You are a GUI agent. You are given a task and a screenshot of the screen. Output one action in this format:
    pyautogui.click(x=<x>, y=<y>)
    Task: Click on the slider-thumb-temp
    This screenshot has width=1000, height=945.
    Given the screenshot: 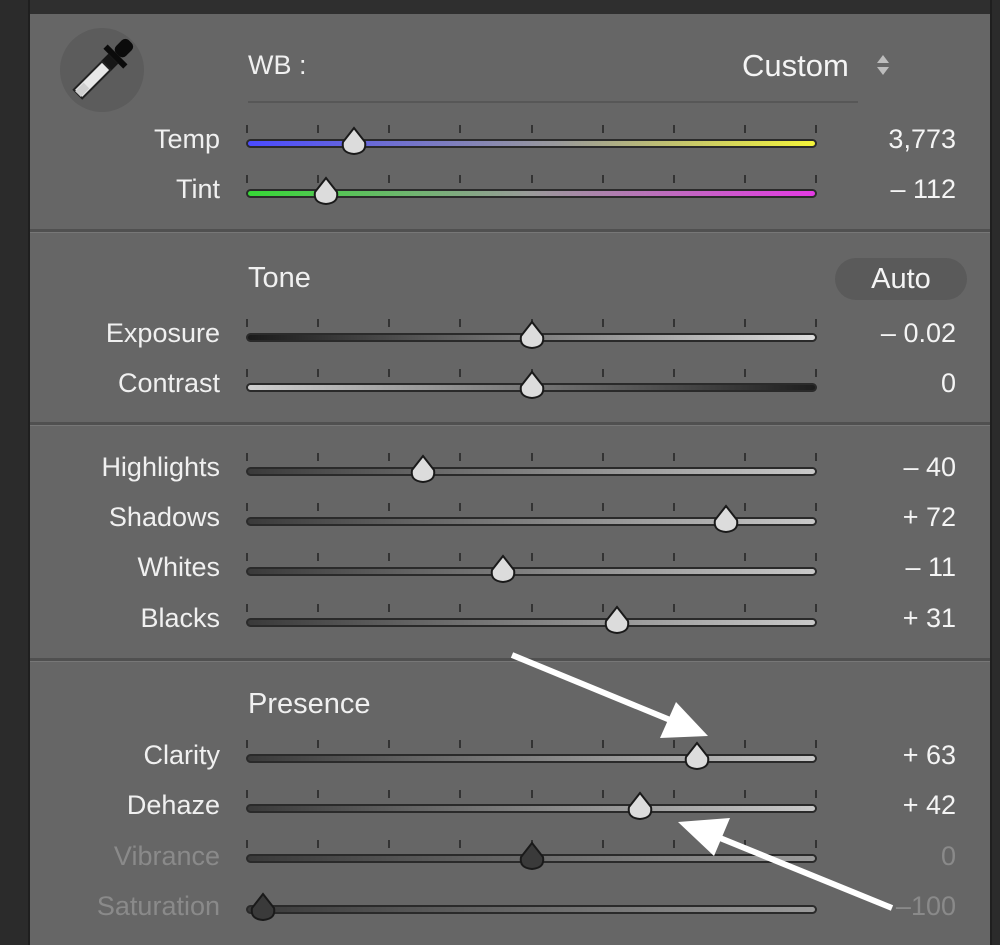 What is the action you would take?
    pyautogui.click(x=354, y=141)
    